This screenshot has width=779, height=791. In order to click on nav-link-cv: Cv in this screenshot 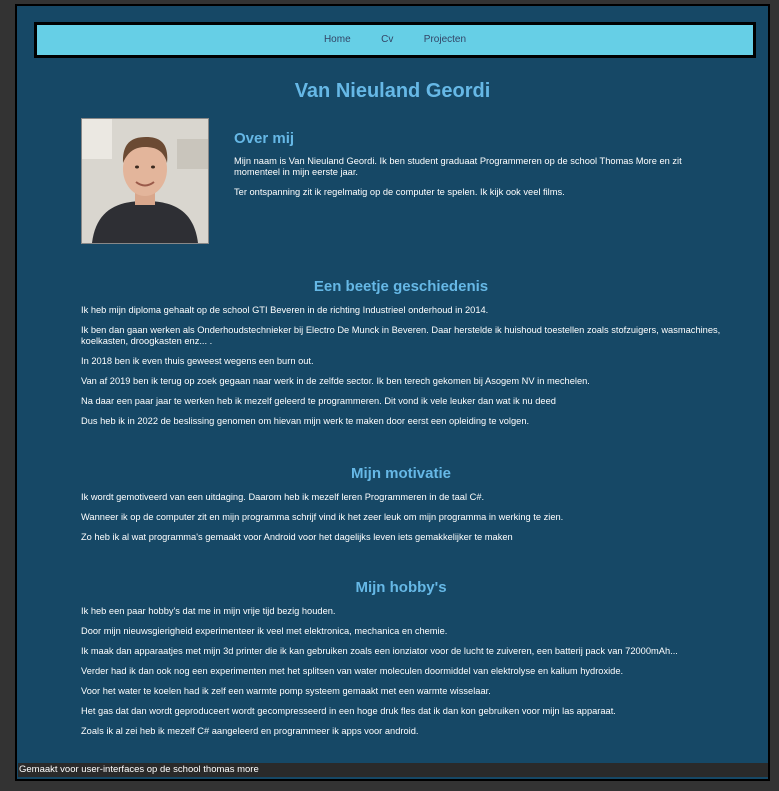, I will do `click(387, 40)`.